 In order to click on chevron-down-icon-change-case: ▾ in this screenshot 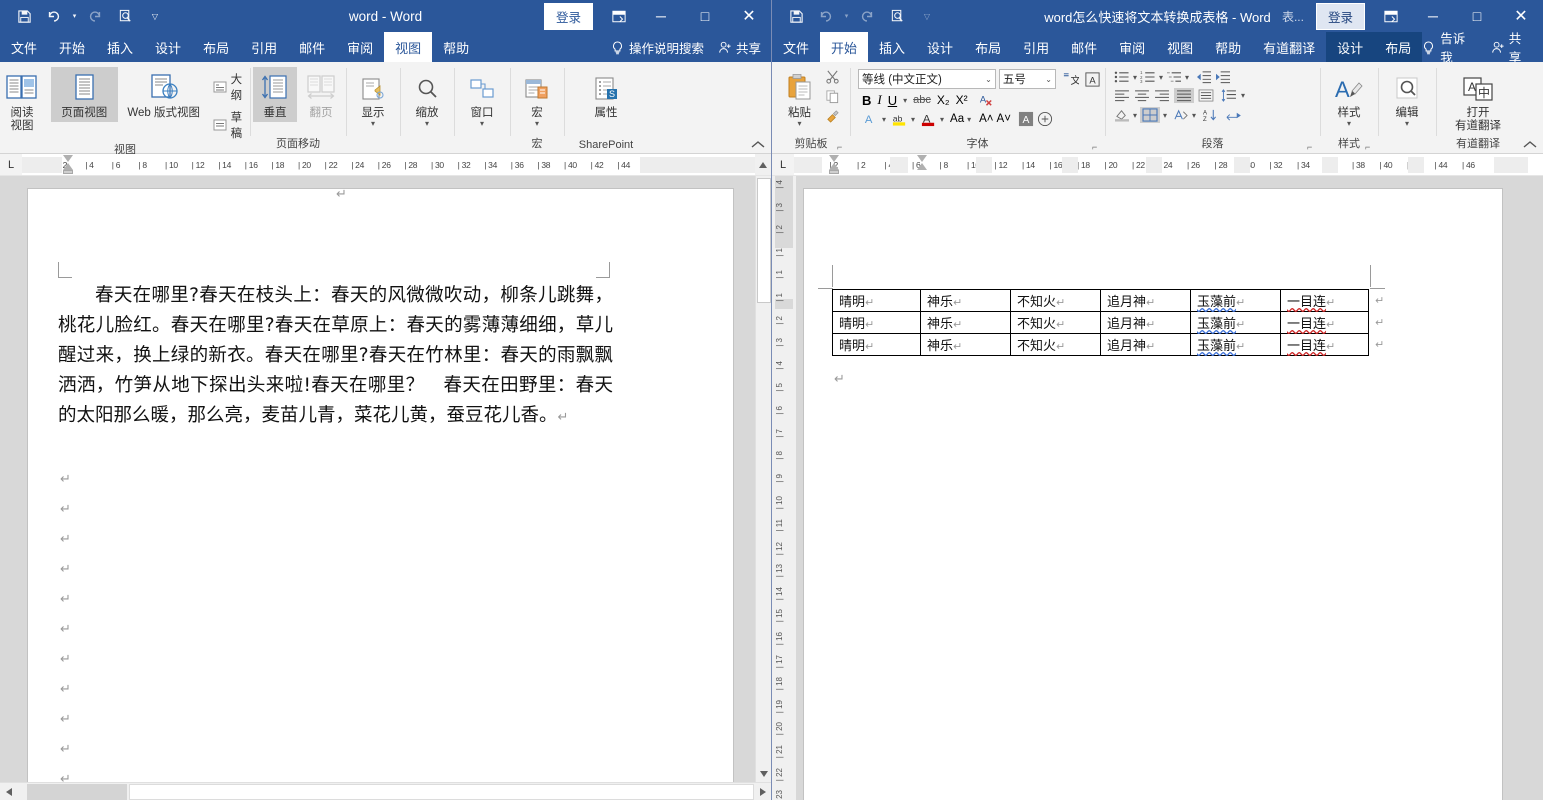, I will do `click(969, 119)`.